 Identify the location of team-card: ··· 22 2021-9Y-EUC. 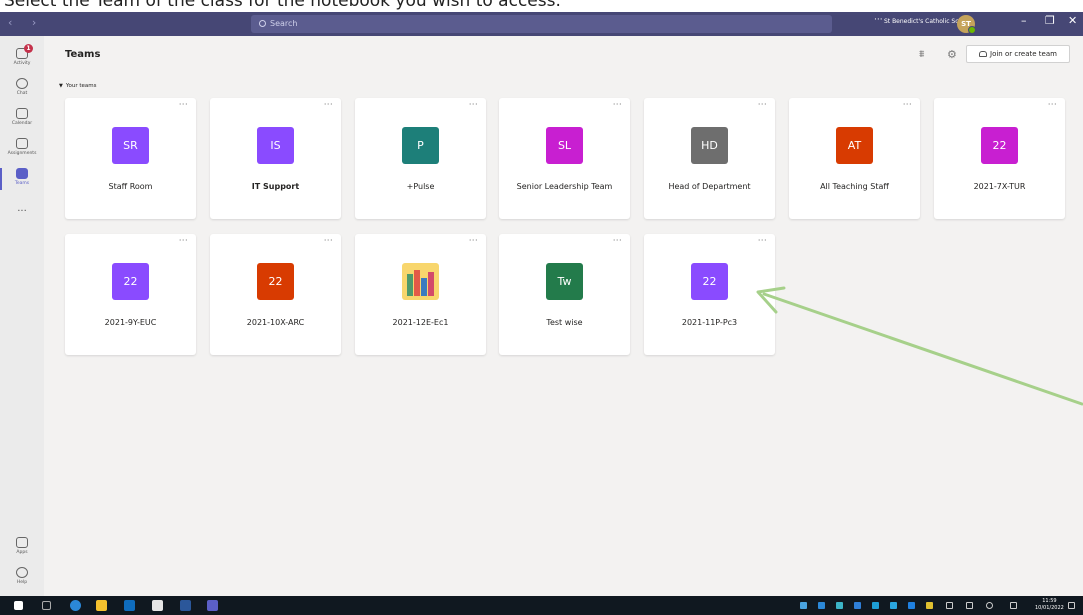
(130, 294).